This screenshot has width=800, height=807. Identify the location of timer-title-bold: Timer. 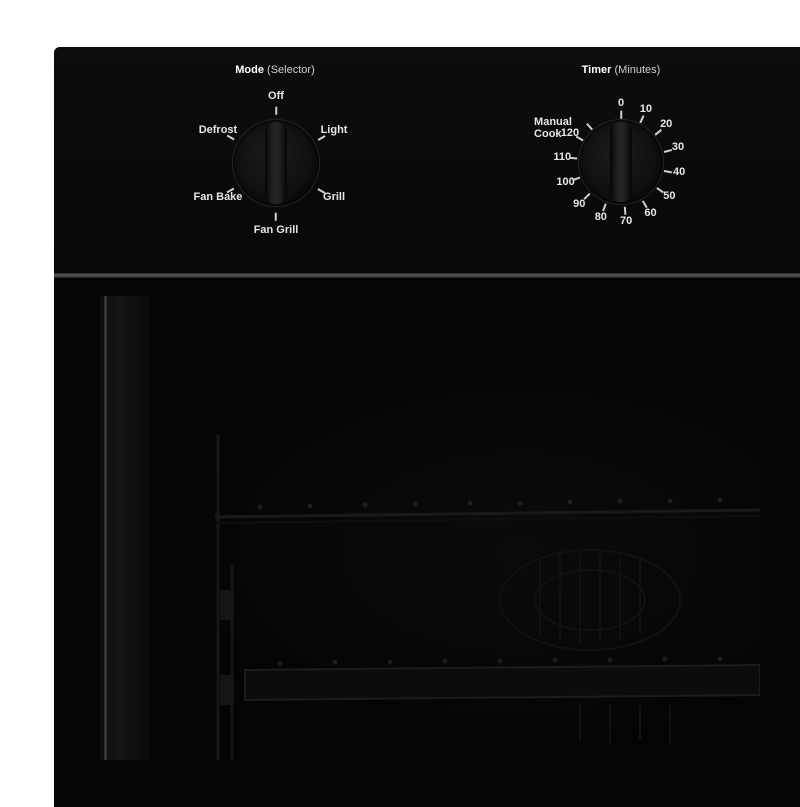
(596, 70).